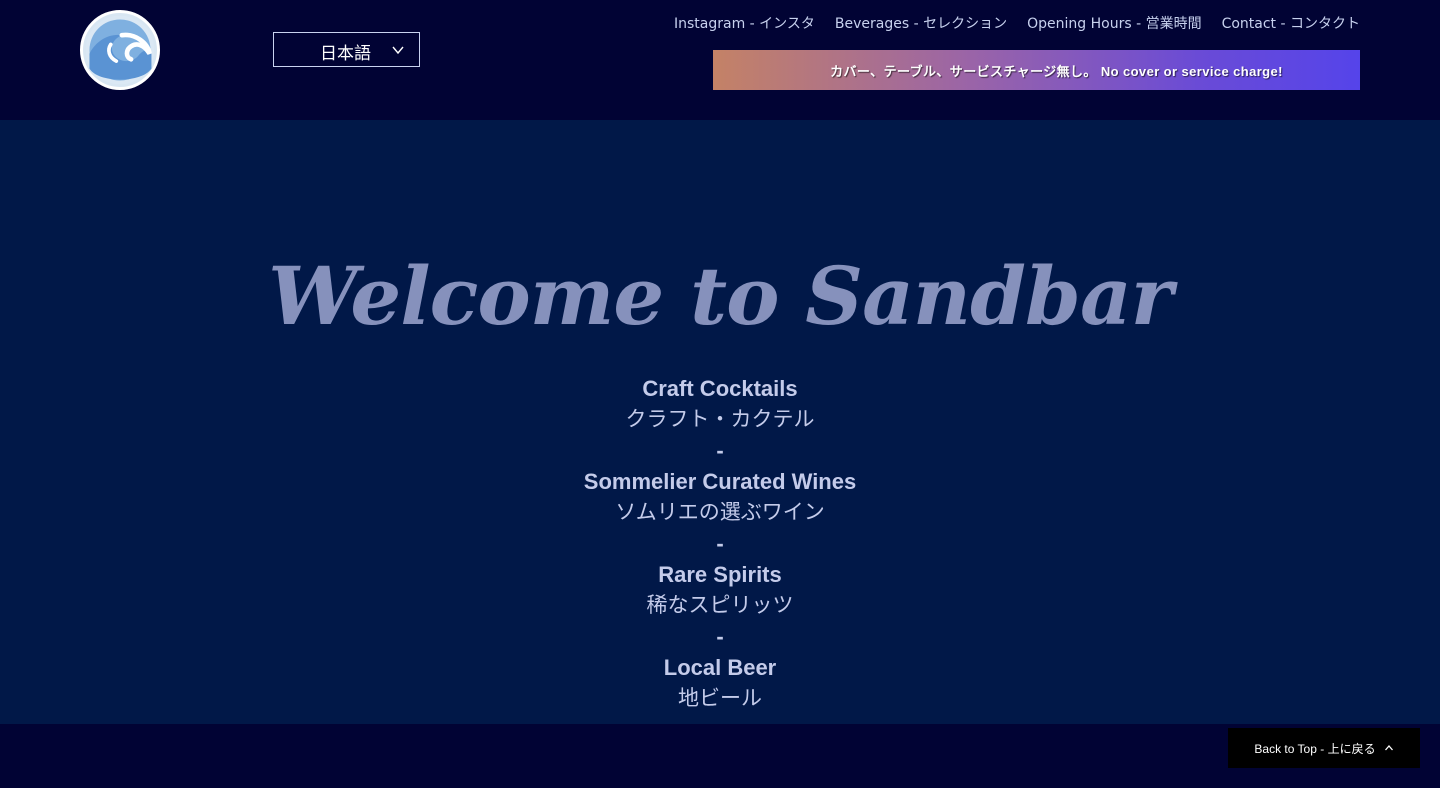 The width and height of the screenshot is (1440, 788). I want to click on logo, so click(120, 50).